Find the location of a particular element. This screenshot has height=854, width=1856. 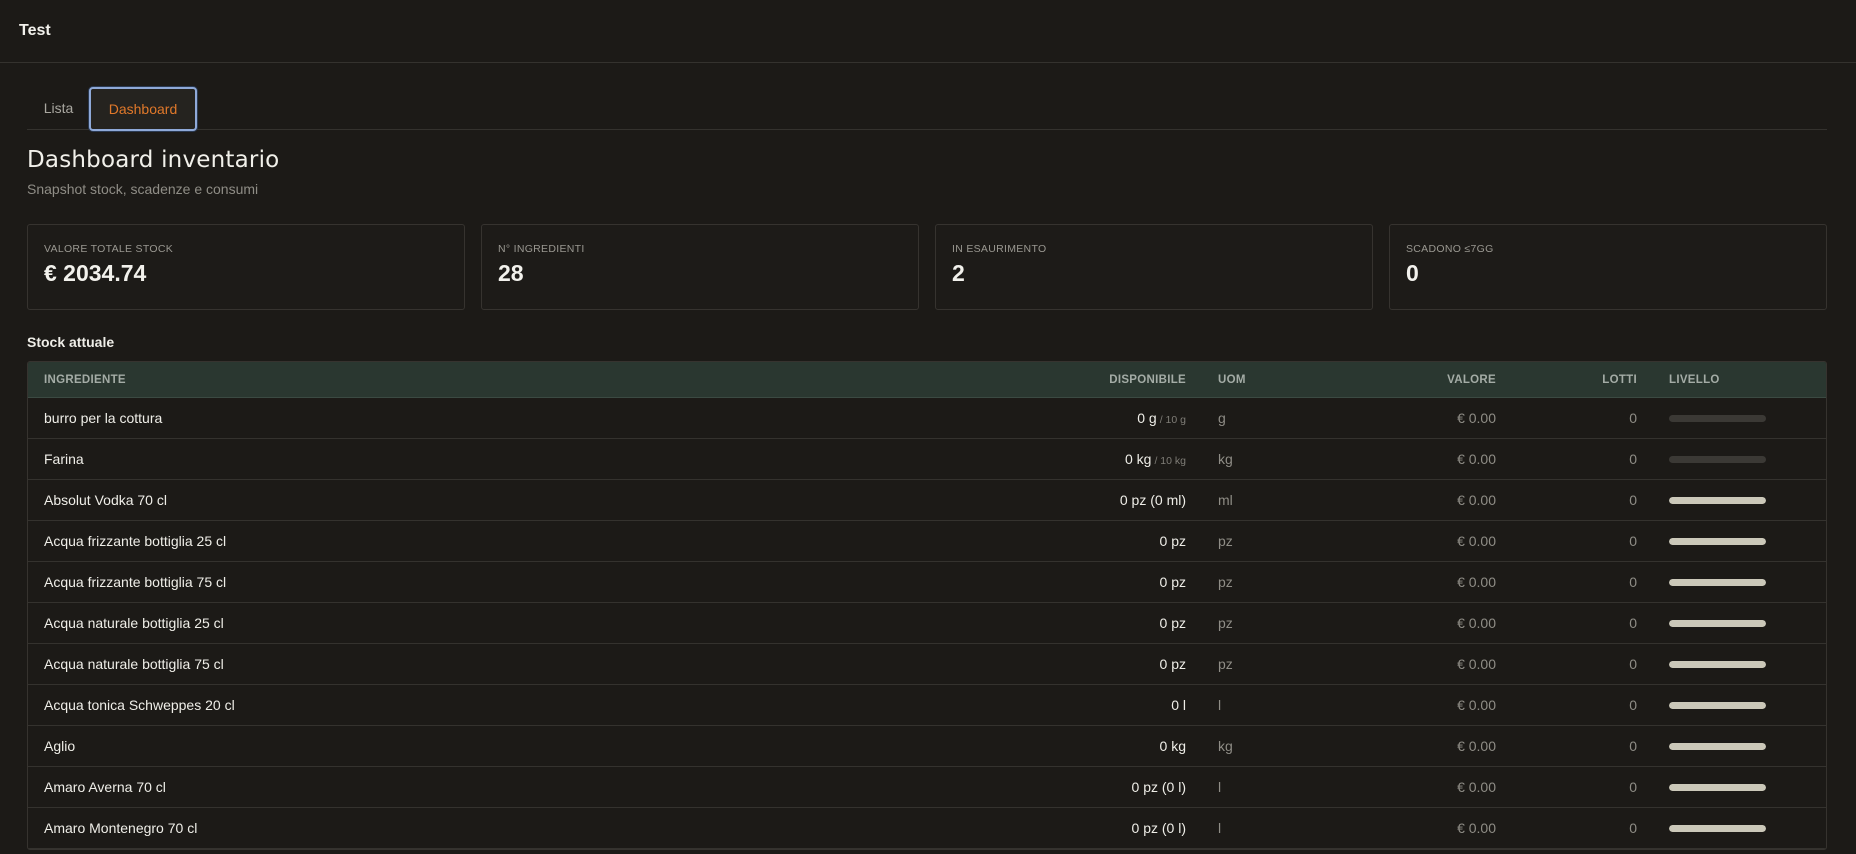

uom-cell: g is located at coordinates (1222, 418).